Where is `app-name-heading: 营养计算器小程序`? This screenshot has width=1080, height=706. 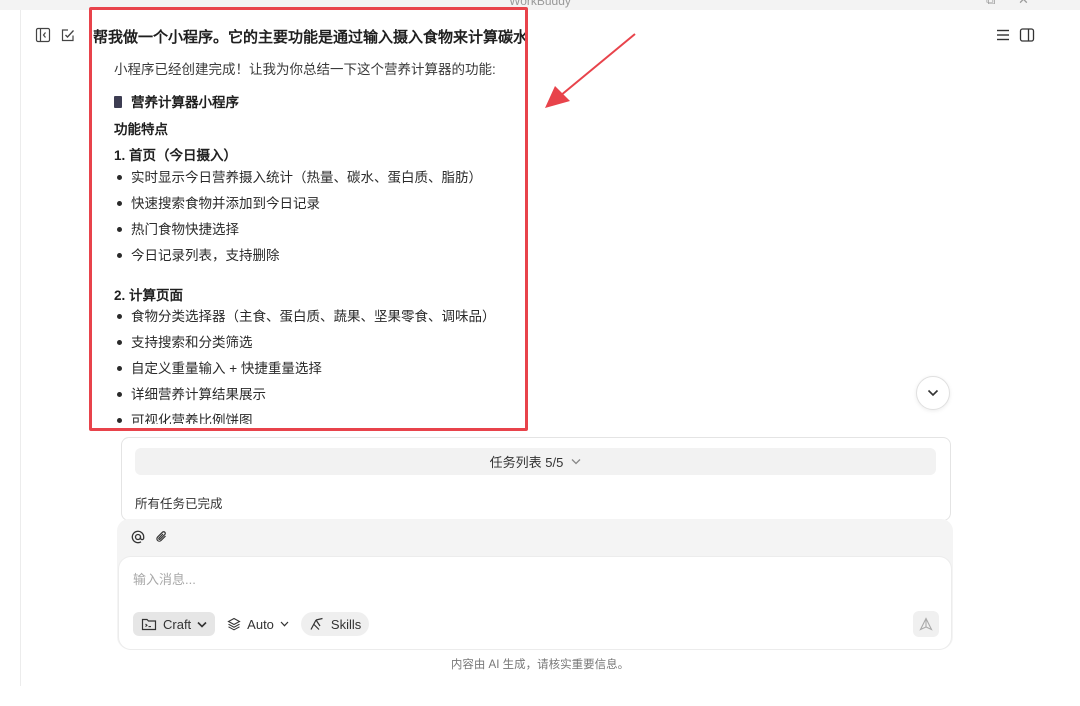
app-name-heading: 营养计算器小程序 is located at coordinates (176, 101).